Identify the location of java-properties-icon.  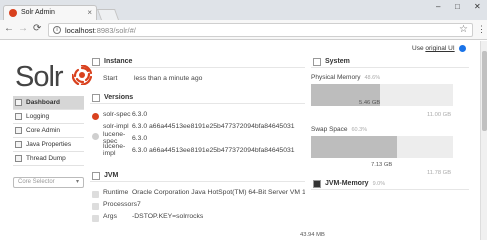
(18, 144).